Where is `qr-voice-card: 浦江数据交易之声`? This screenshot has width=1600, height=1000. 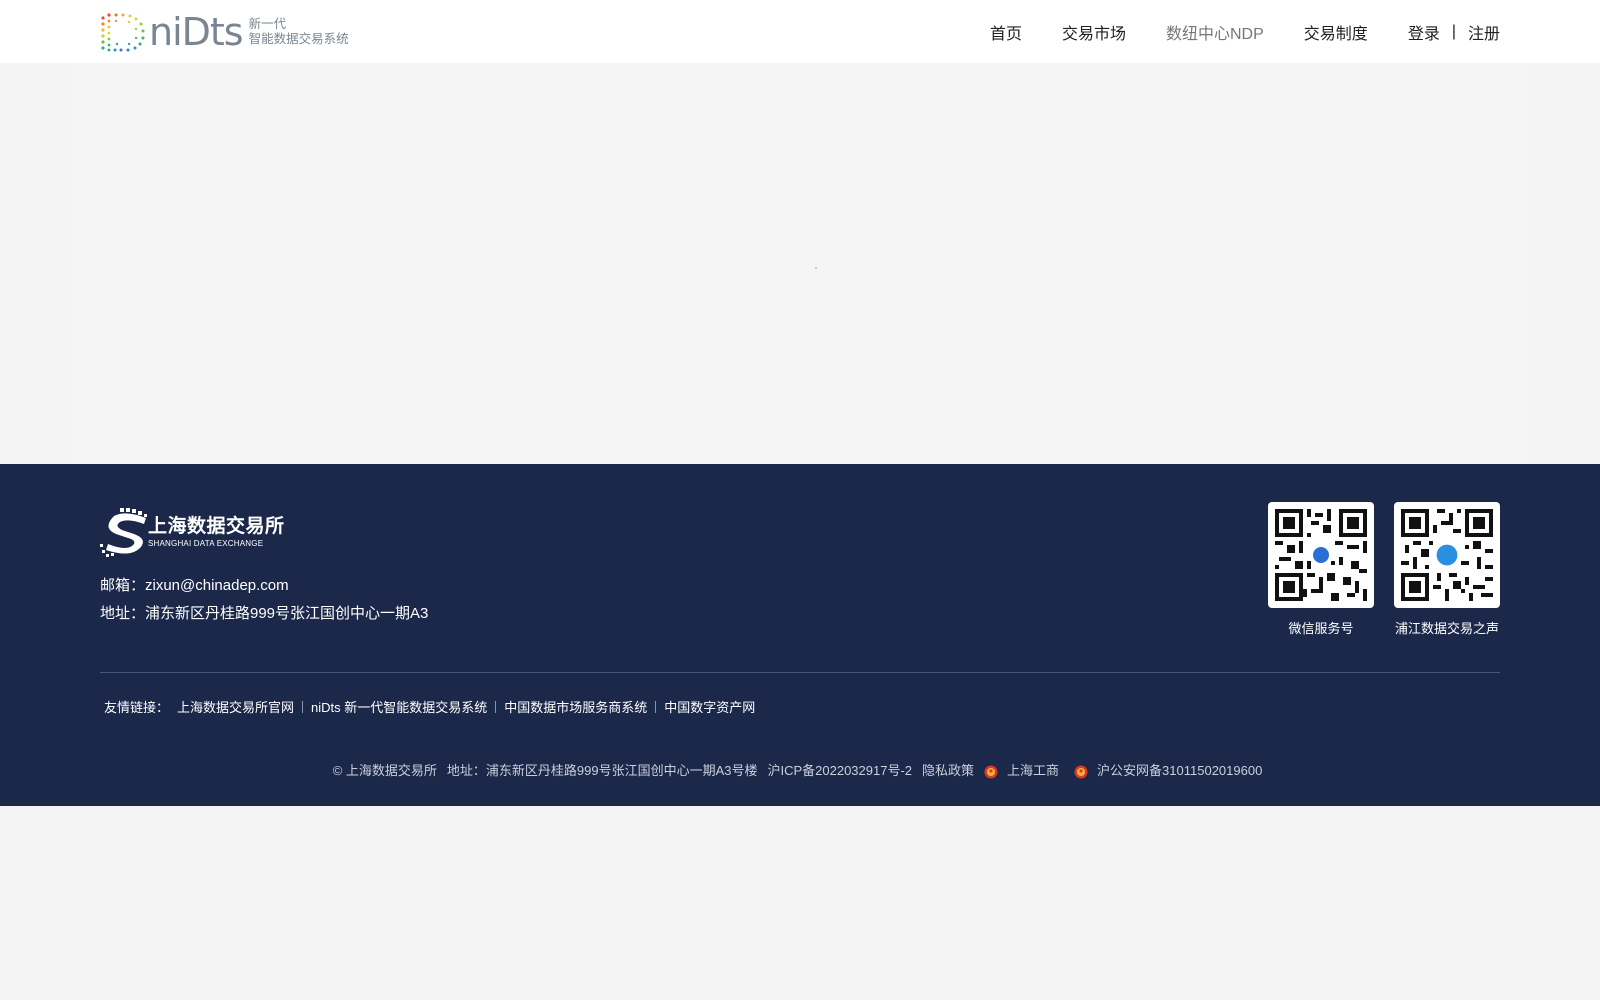 qr-voice-card: 浦江数据交易之声 is located at coordinates (1447, 569).